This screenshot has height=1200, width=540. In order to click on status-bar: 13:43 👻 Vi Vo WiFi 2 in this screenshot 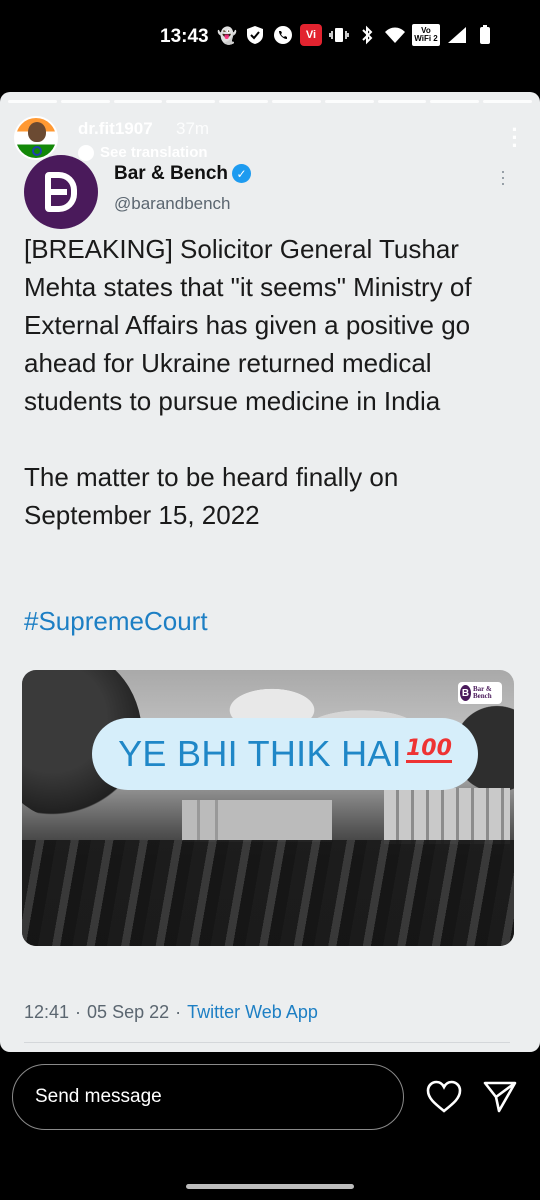, I will do `click(270, 36)`.